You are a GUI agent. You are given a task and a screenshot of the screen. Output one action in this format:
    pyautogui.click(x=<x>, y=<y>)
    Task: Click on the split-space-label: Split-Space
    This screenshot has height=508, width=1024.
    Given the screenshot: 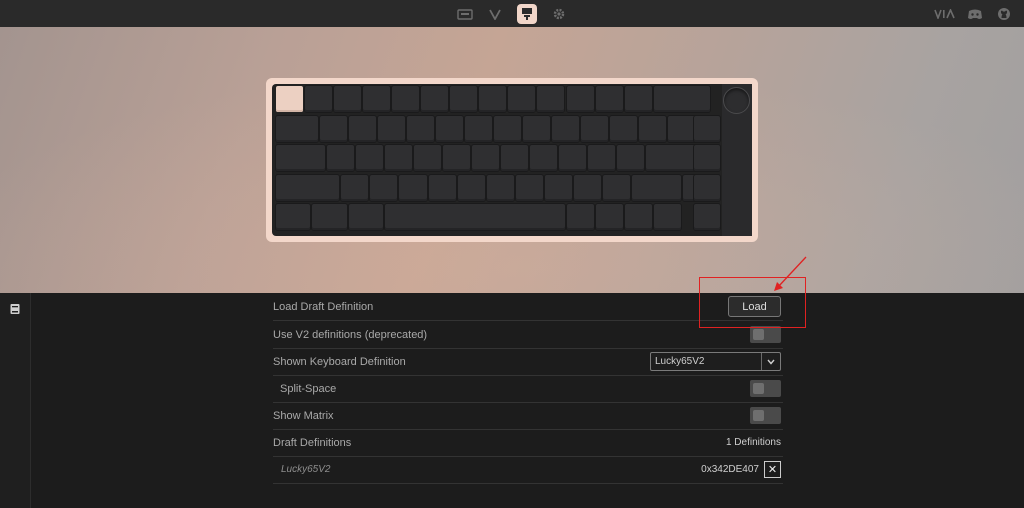 What is the action you would take?
    pyautogui.click(x=308, y=388)
    